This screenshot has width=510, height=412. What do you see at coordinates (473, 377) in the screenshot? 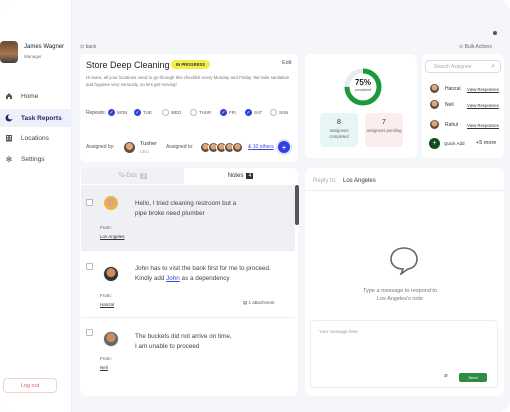
I see `send-button: Send` at bounding box center [473, 377].